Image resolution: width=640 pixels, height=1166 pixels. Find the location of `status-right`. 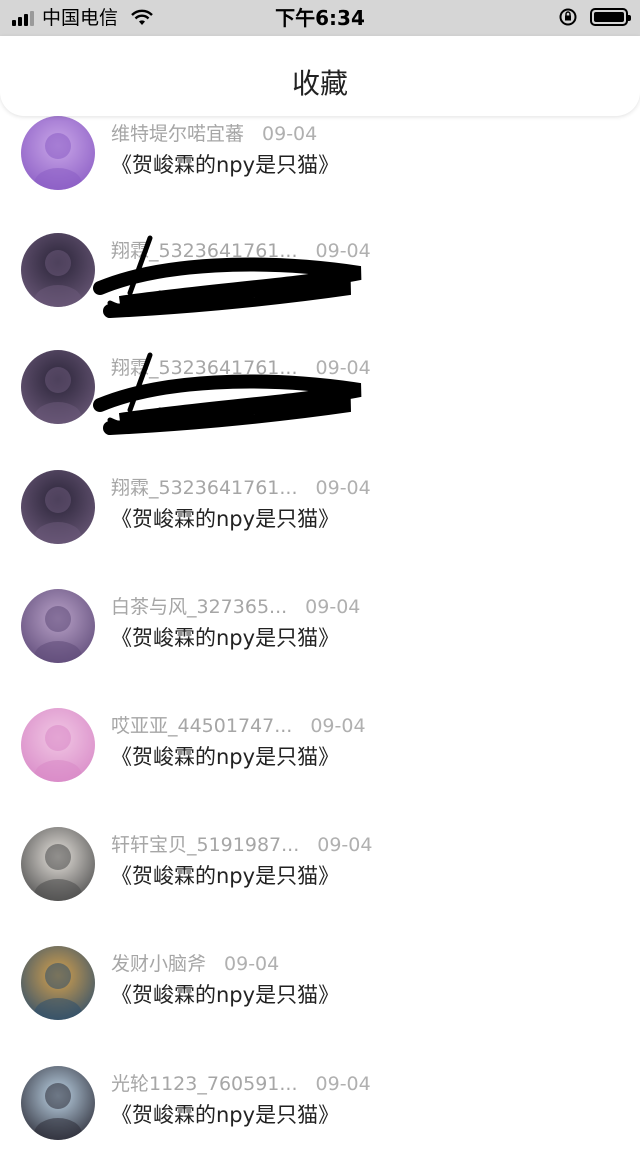

status-right is located at coordinates (594, 17).